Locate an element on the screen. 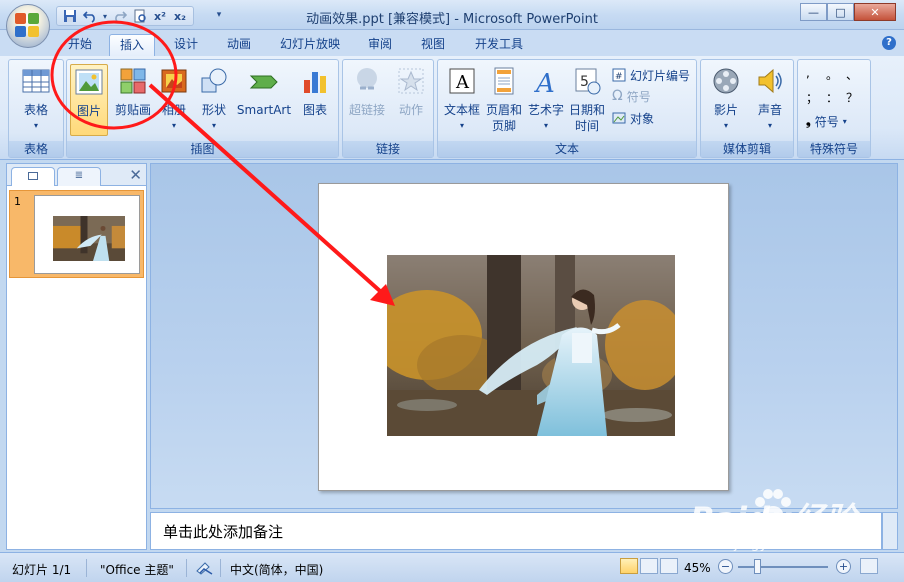  zoom-slider-track is located at coordinates (783, 567).